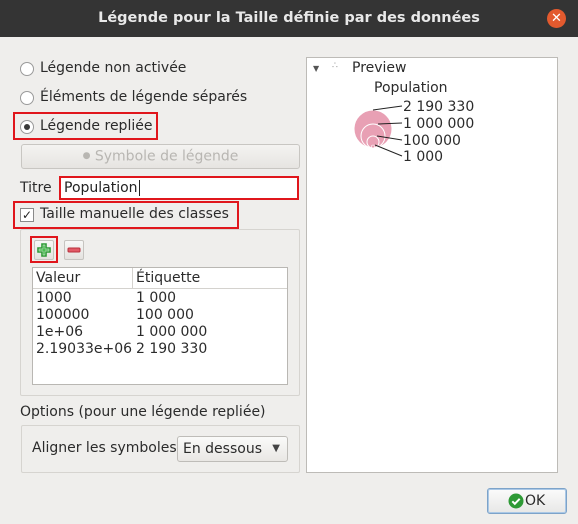 Image resolution: width=578 pixels, height=524 pixels. I want to click on preview-class-label: 100 000, so click(432, 141).